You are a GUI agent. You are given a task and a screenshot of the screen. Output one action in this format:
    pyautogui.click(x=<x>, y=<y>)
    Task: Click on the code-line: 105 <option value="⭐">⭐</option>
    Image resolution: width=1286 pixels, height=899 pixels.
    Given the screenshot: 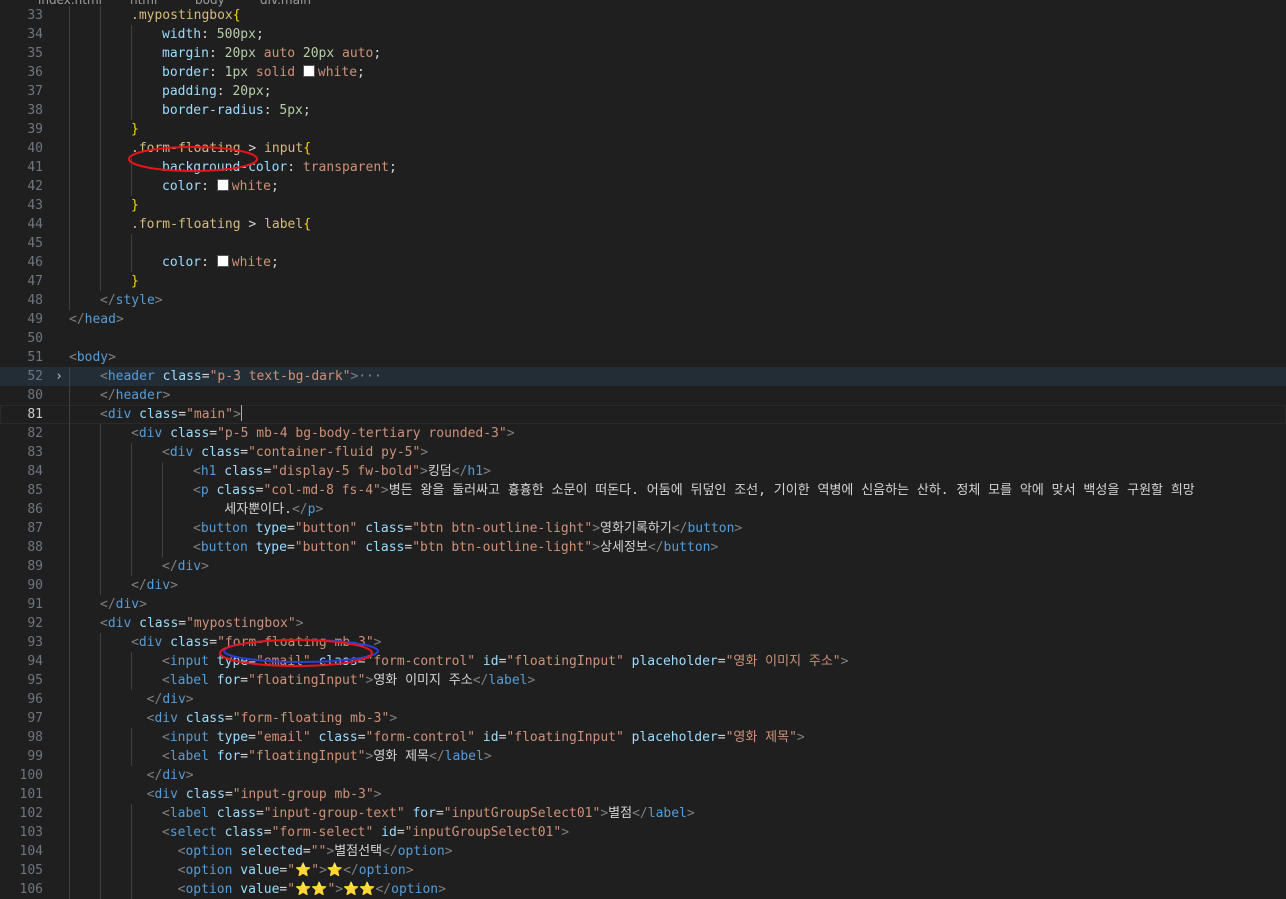 What is the action you would take?
    pyautogui.click(x=643, y=870)
    